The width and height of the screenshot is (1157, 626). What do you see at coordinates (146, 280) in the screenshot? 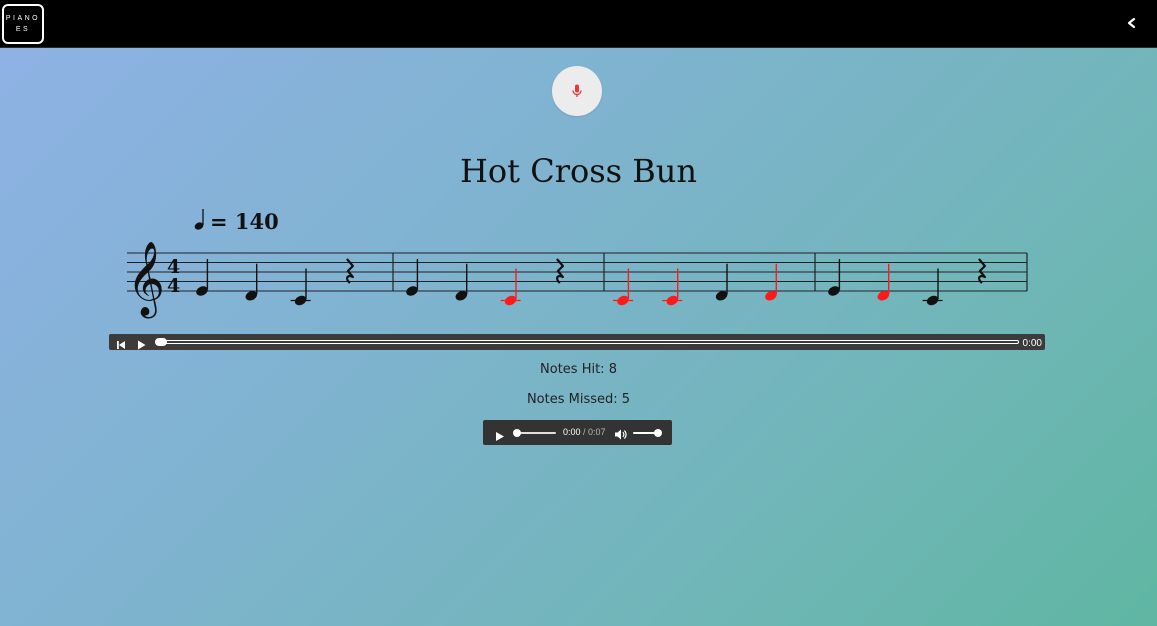
I see `treble-clef: 𝄞` at bounding box center [146, 280].